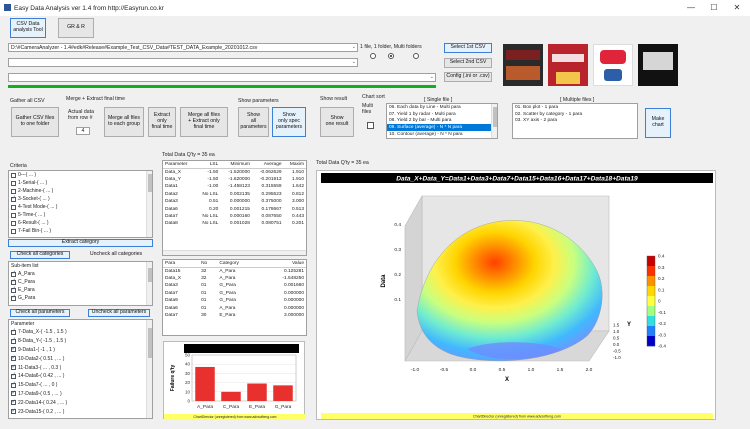  What do you see at coordinates (181, 264) in the screenshot?
I see `column-header: Para` at bounding box center [181, 264].